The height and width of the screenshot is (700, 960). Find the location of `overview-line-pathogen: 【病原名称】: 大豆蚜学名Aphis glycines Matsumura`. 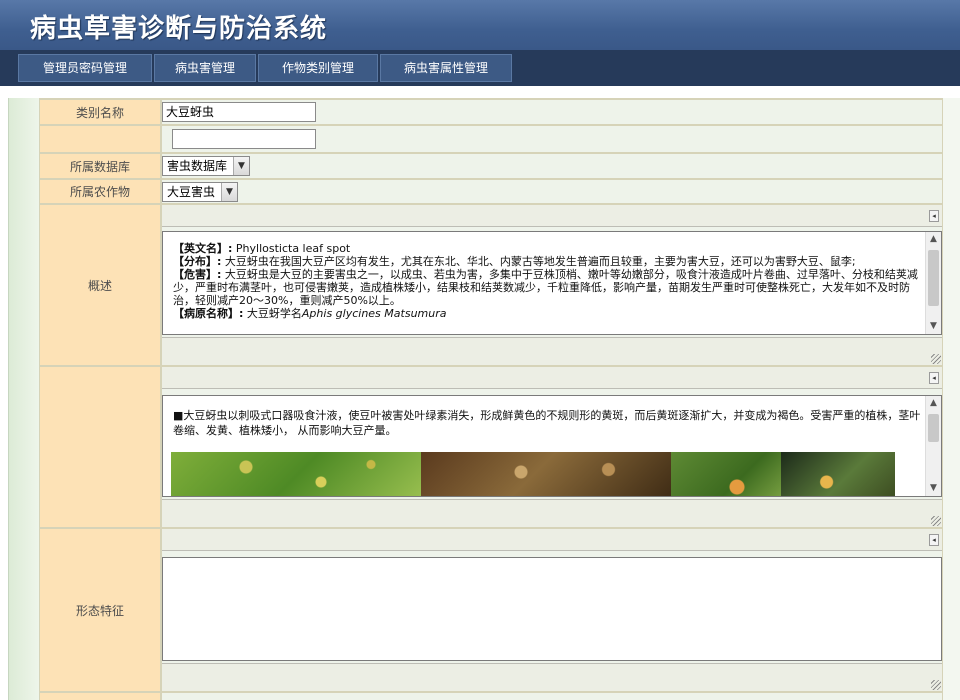

overview-line-pathogen: 【病原名称】: 大豆蚜学名Aphis glycines Matsumura is located at coordinates (310, 313).